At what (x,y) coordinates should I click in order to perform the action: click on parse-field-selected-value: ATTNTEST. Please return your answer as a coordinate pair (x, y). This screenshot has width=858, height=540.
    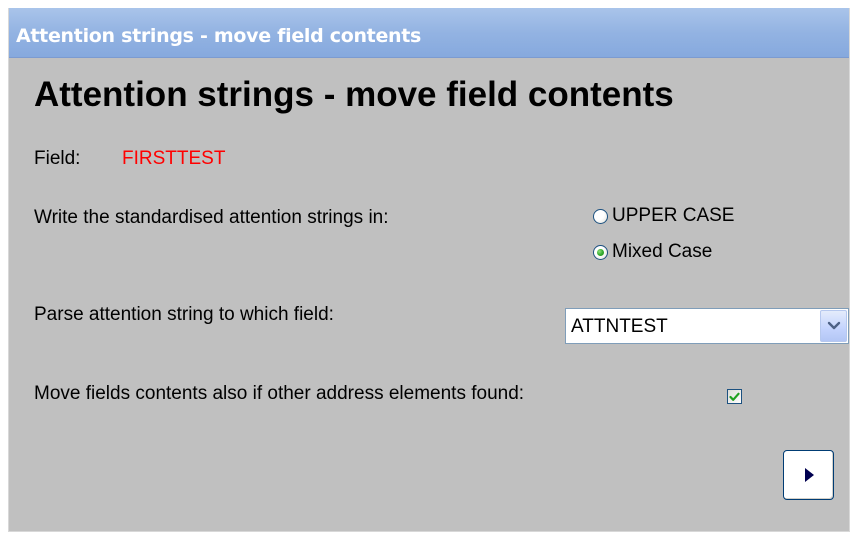
    Looking at the image, I should click on (619, 326).